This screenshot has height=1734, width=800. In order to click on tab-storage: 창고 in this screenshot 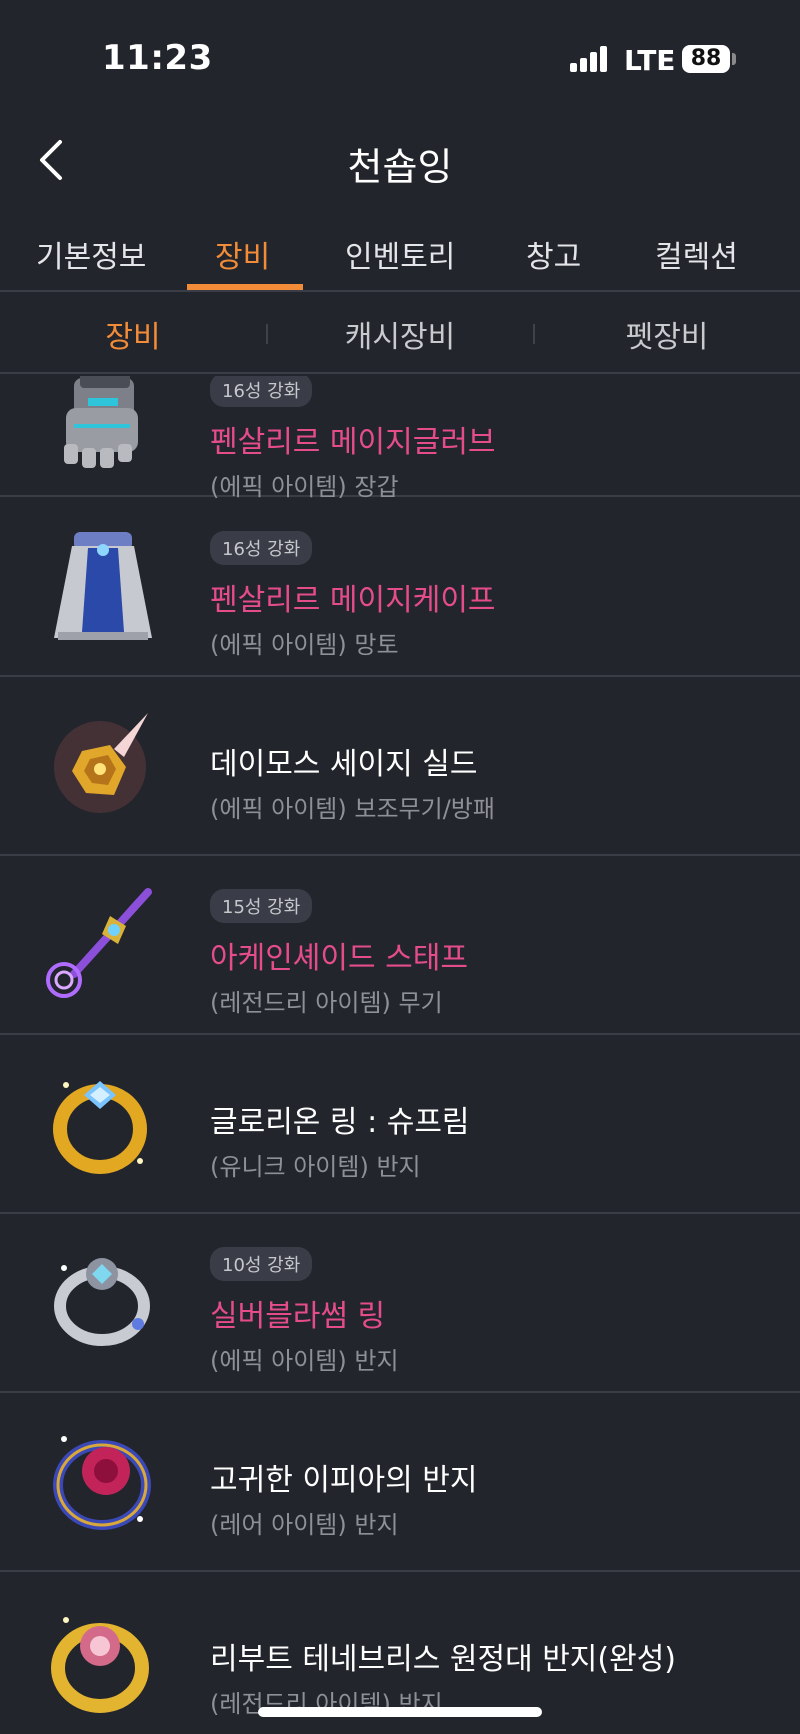, I will do `click(553, 254)`.